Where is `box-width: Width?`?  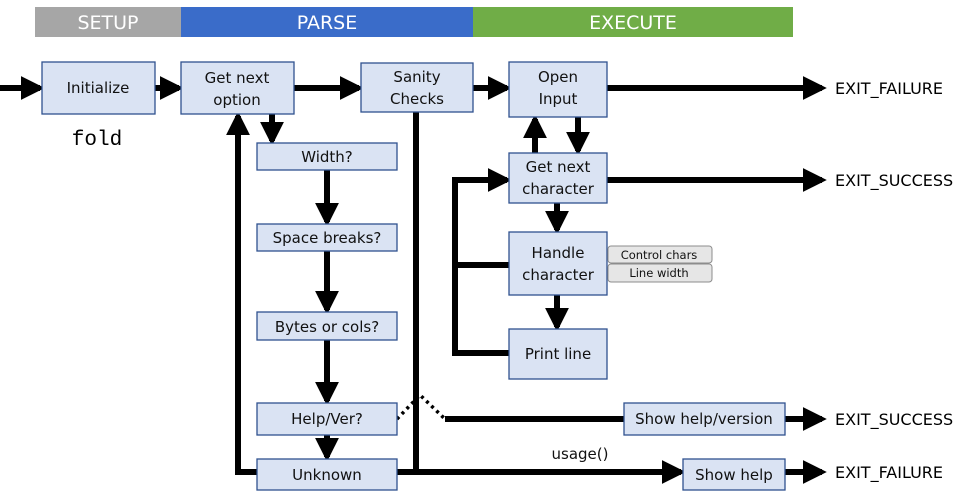 box-width: Width? is located at coordinates (327, 156).